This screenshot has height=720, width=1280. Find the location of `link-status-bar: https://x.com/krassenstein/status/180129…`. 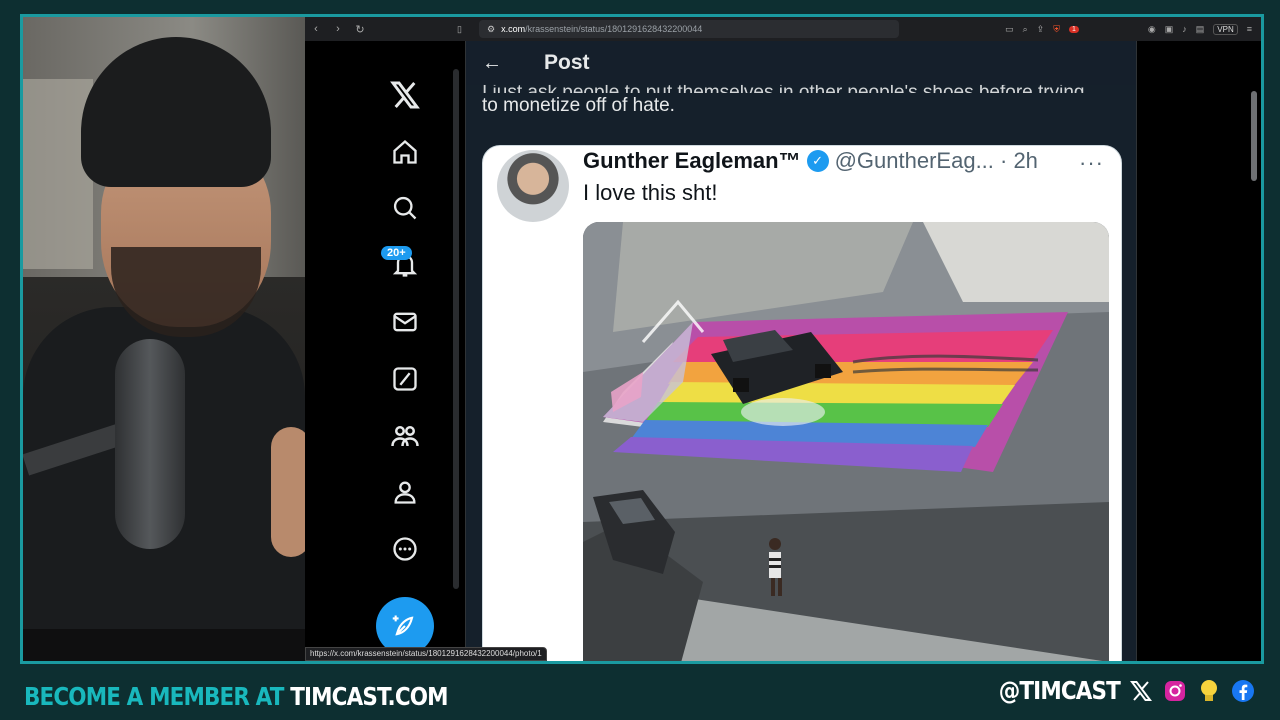

link-status-bar: https://x.com/krassenstein/status/180129… is located at coordinates (426, 654).